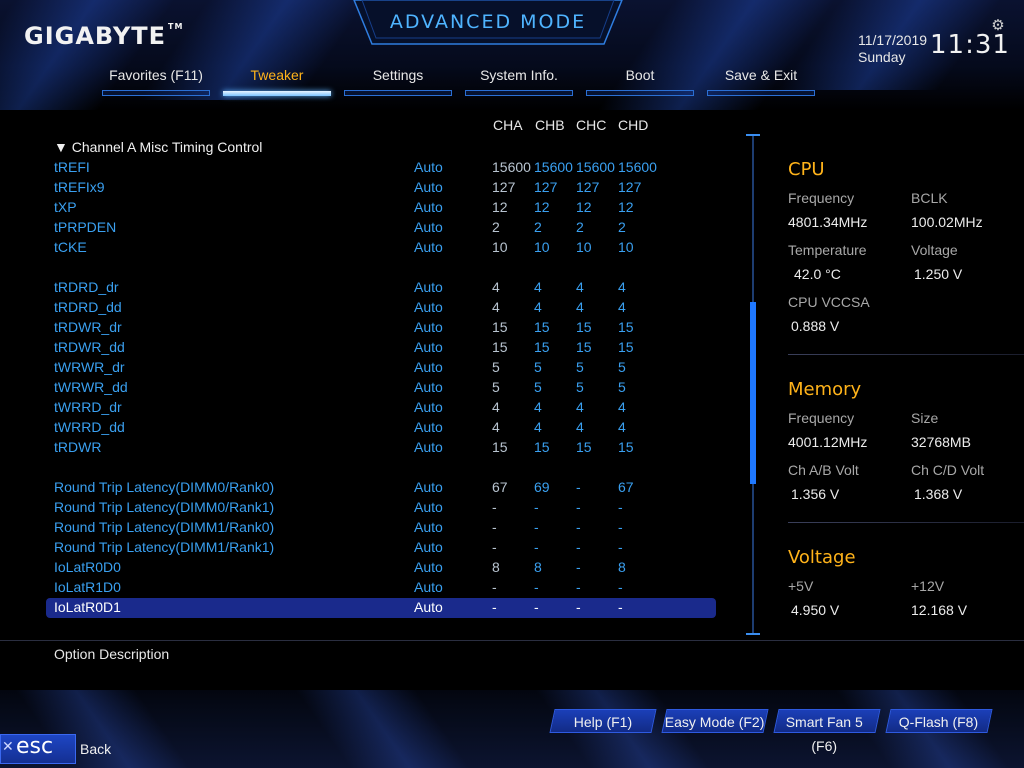  I want to click on cpu-voltage-value: 1.250 V, so click(938, 274).